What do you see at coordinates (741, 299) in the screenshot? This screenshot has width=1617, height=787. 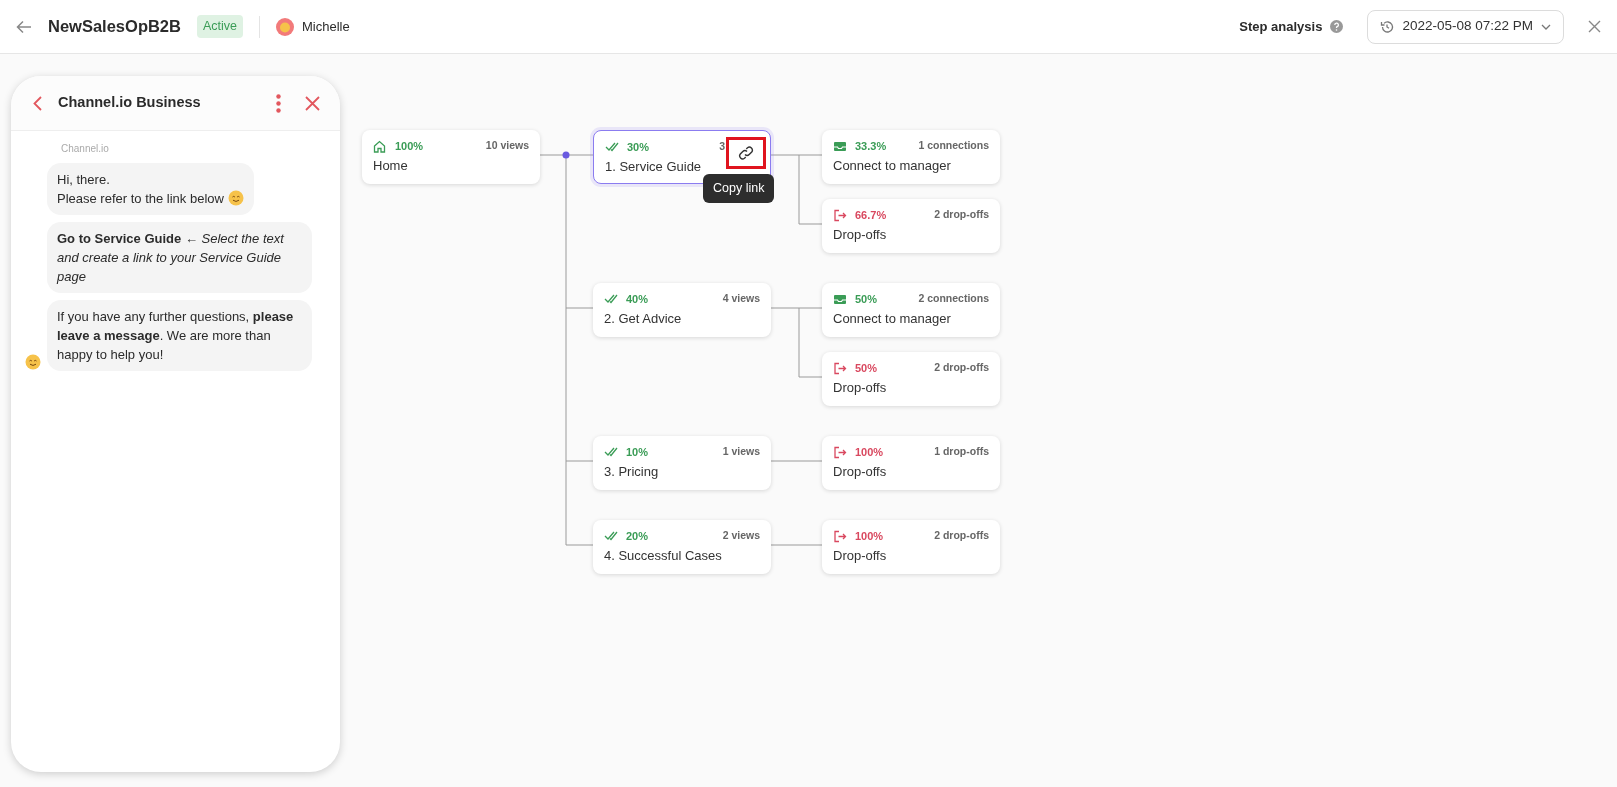 I see `count-label: 4 views` at bounding box center [741, 299].